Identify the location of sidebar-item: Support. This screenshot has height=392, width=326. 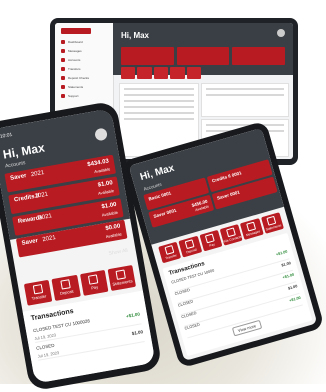
(84, 96).